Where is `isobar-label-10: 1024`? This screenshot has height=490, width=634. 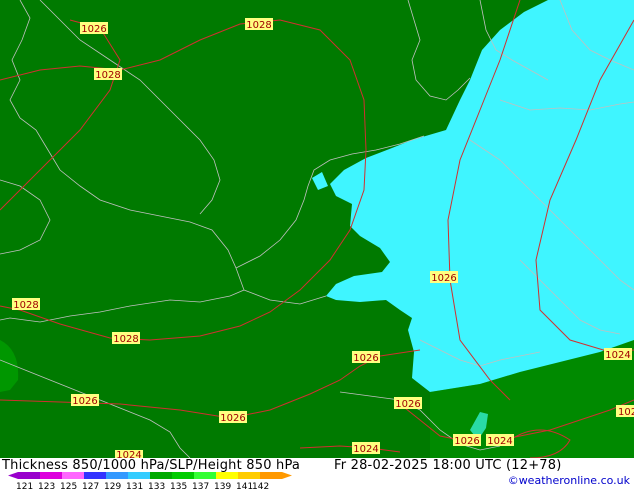 isobar-label-10: 1024 is located at coordinates (618, 354).